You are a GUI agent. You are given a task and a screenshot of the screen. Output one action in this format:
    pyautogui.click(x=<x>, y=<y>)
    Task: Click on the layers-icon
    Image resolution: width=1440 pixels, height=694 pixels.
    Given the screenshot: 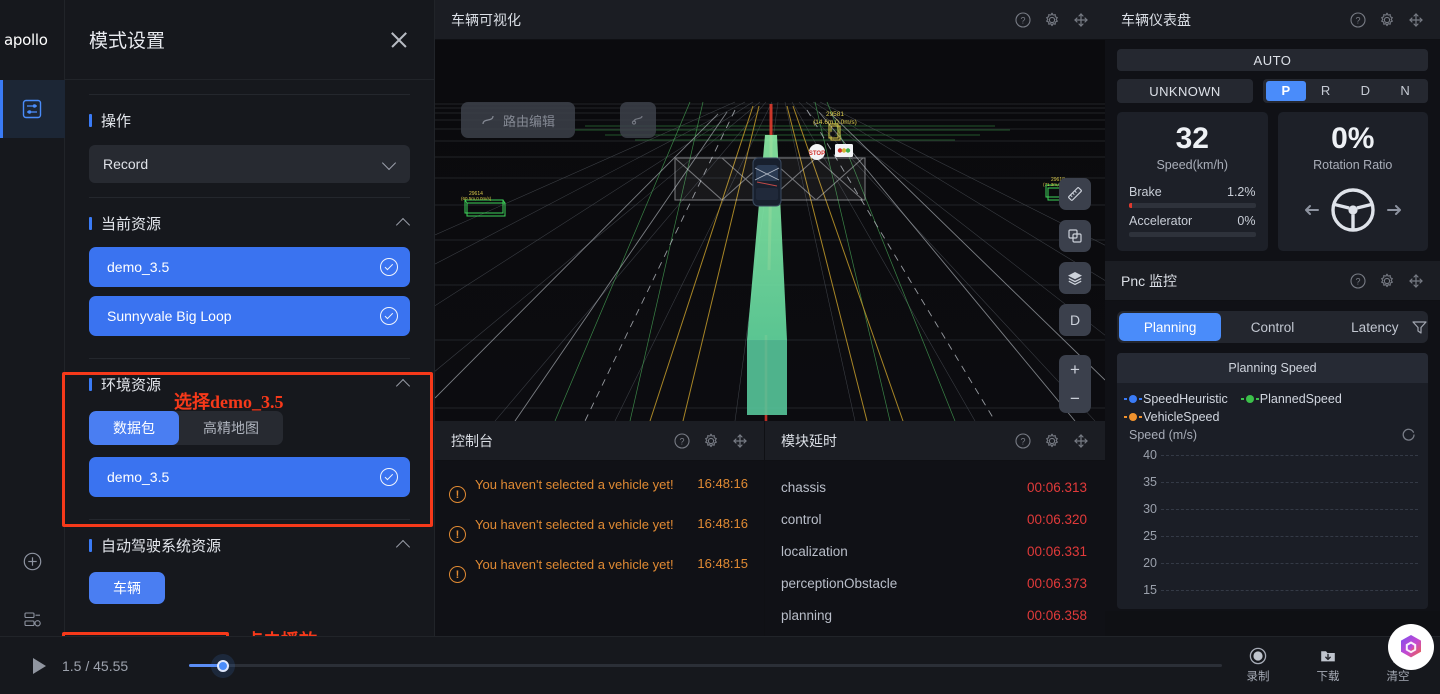 What is the action you would take?
    pyautogui.click(x=1075, y=278)
    